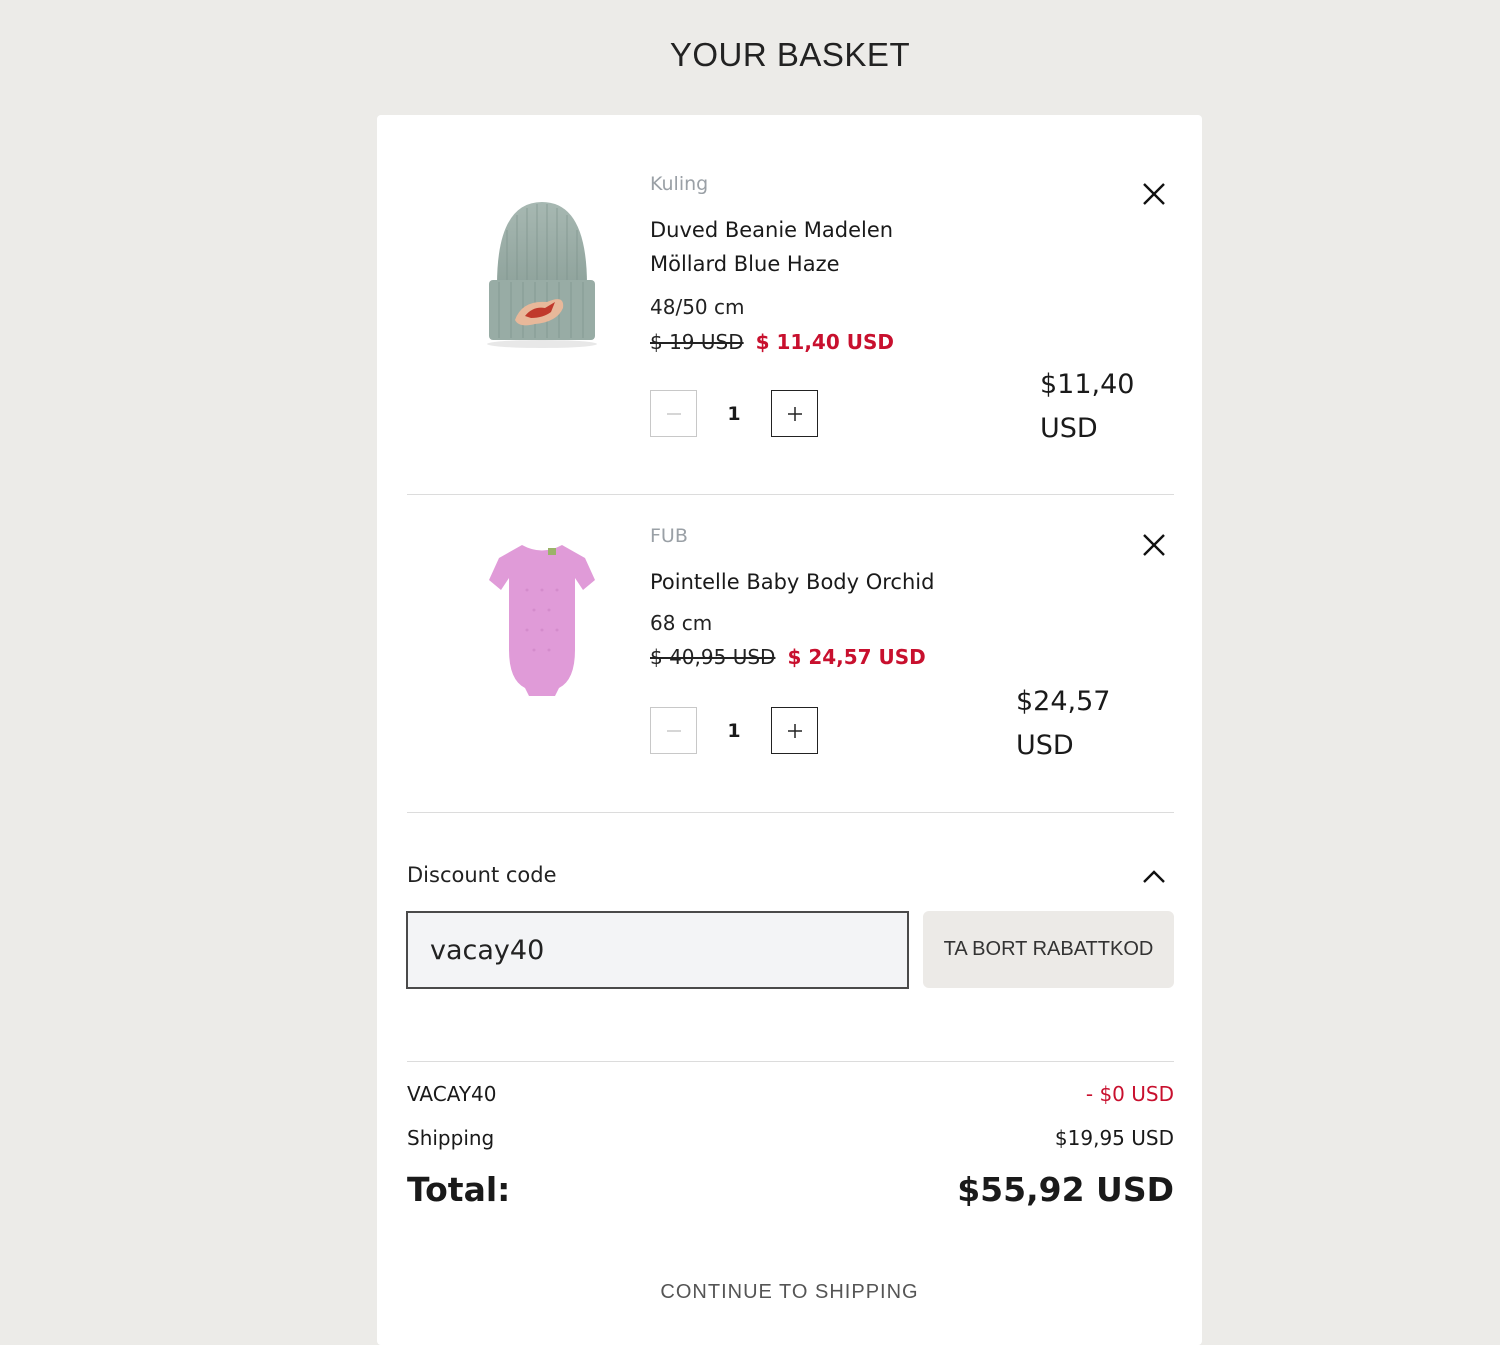 The width and height of the screenshot is (1500, 1345). I want to click on product-name: Duved Beanie Madelen Möllard Blue Haze, so click(810, 247).